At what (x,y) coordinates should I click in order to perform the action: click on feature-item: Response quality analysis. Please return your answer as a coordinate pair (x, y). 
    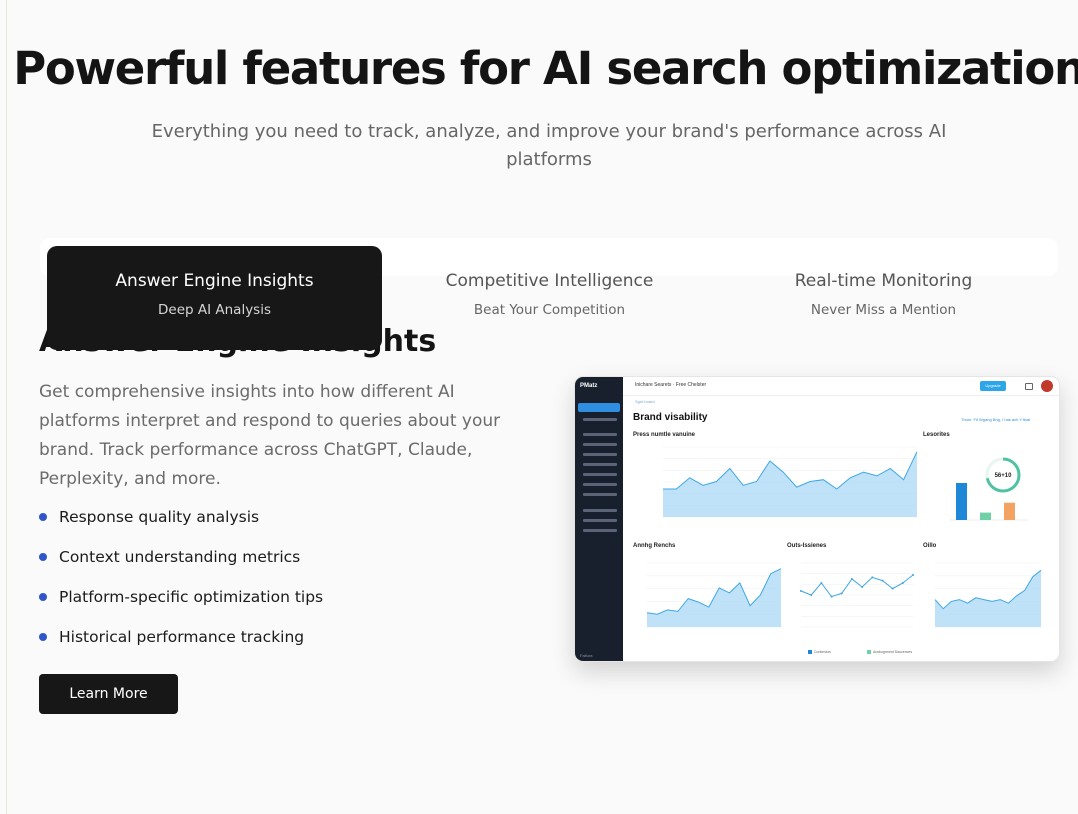
    Looking at the image, I should click on (181, 517).